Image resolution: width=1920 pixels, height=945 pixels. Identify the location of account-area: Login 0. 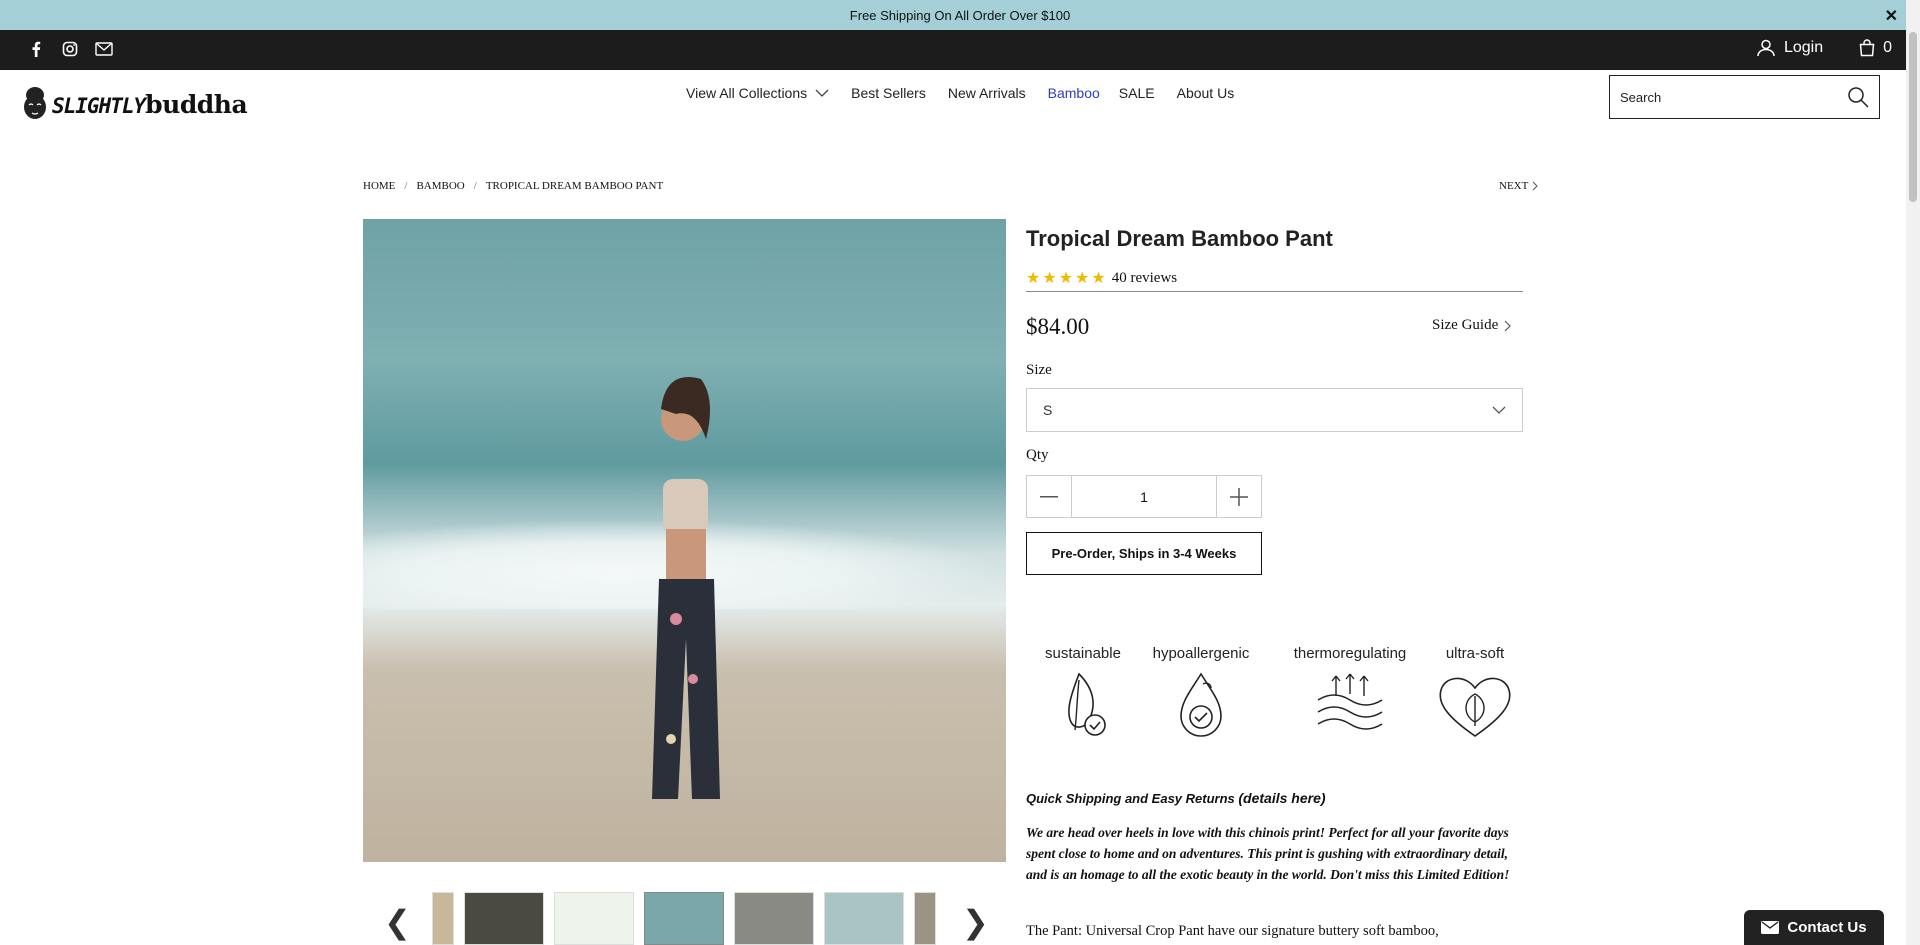
(1824, 48).